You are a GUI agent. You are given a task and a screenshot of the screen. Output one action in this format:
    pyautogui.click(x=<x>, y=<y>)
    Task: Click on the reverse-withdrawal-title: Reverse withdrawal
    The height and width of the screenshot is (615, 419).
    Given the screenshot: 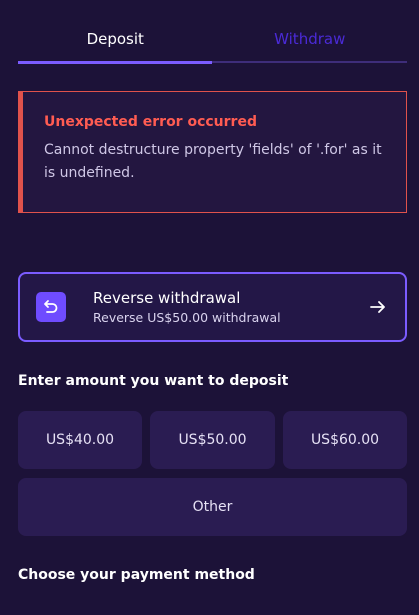 What is the action you would take?
    pyautogui.click(x=167, y=298)
    